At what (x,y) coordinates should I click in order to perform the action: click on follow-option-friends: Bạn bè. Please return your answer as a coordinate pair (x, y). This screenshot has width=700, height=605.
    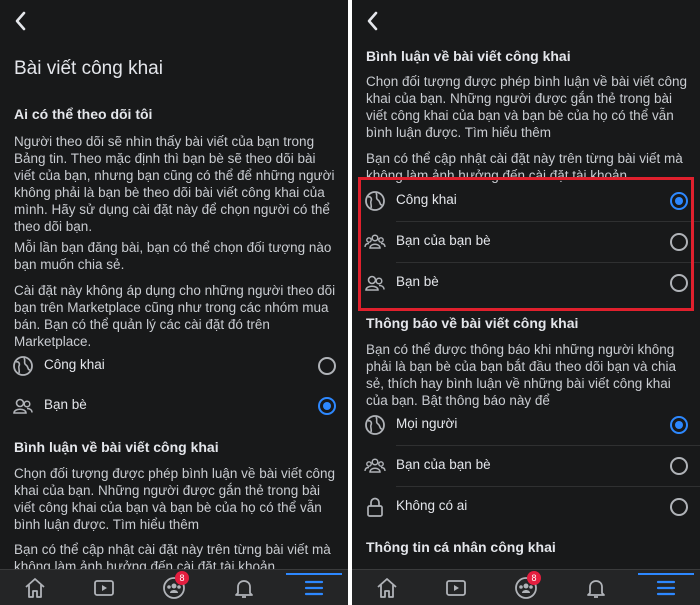
    Looking at the image, I should click on (174, 406).